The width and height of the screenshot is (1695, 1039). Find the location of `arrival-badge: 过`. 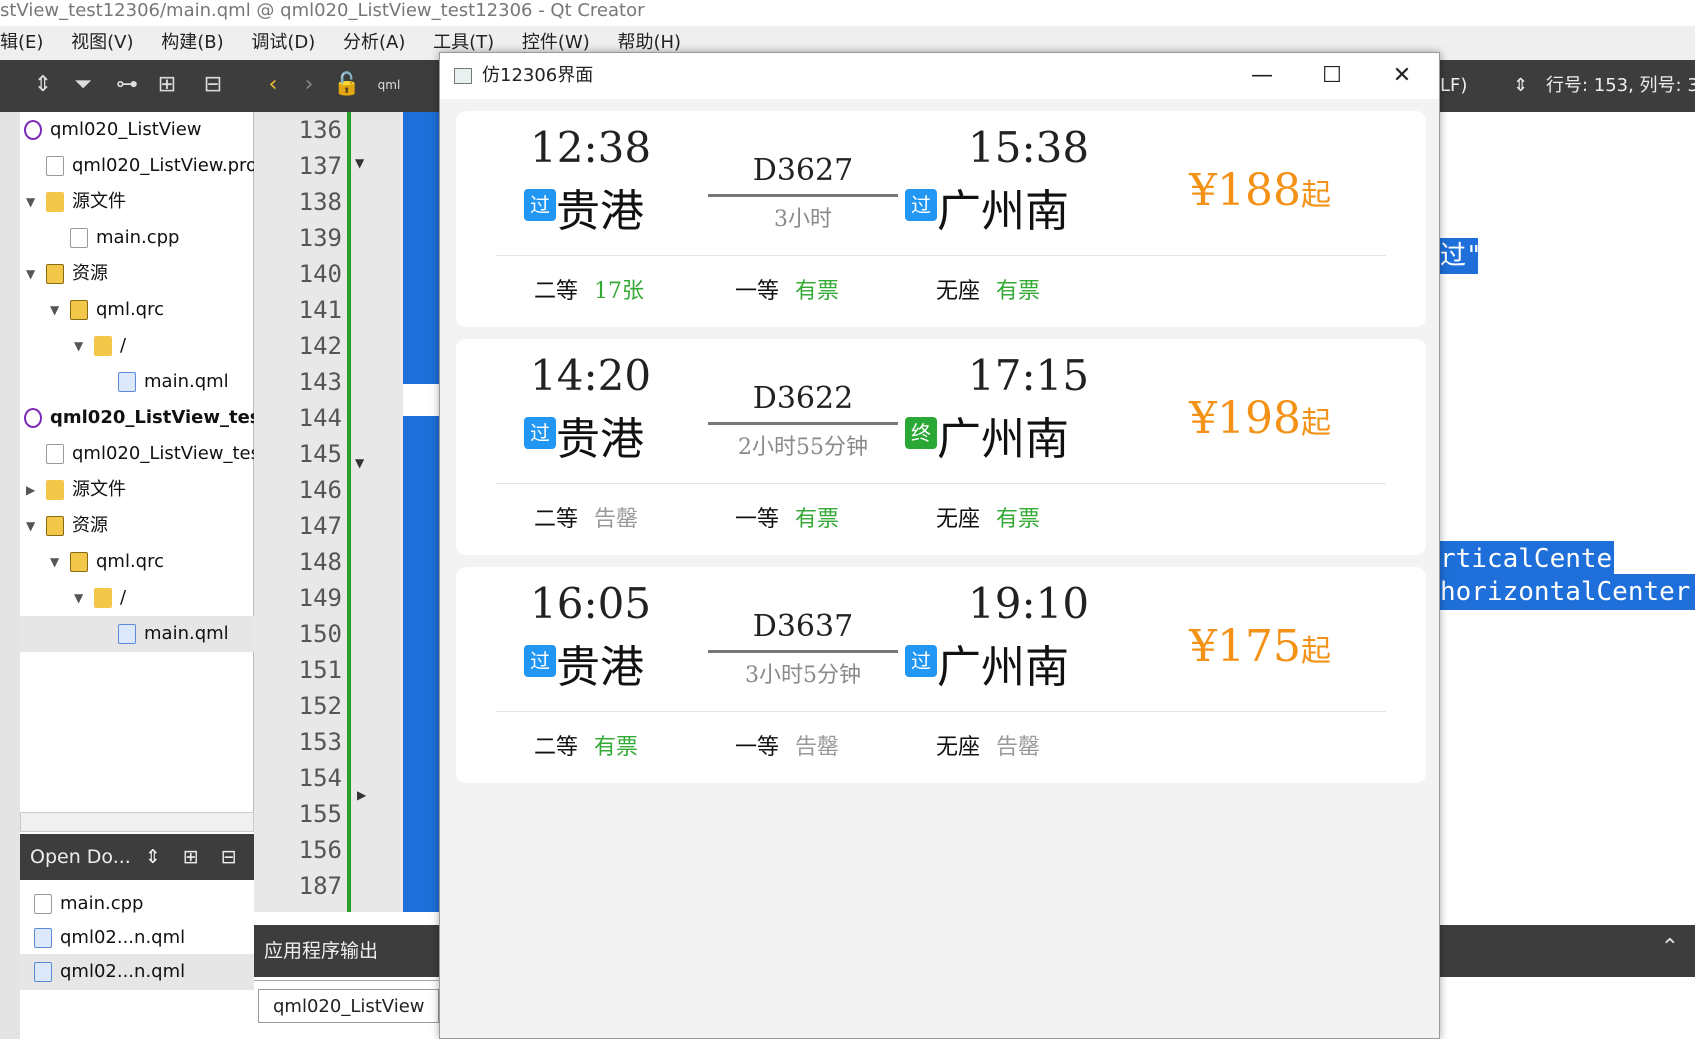

arrival-badge: 过 is located at coordinates (921, 661).